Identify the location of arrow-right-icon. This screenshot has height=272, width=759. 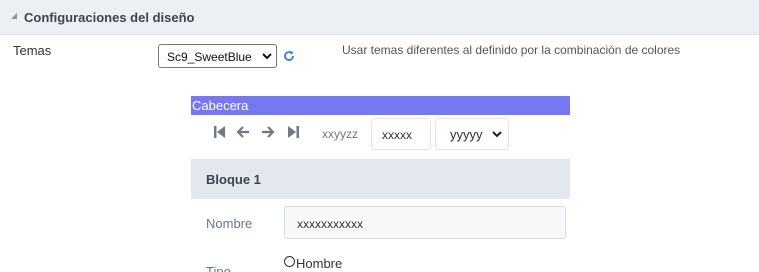
(268, 132).